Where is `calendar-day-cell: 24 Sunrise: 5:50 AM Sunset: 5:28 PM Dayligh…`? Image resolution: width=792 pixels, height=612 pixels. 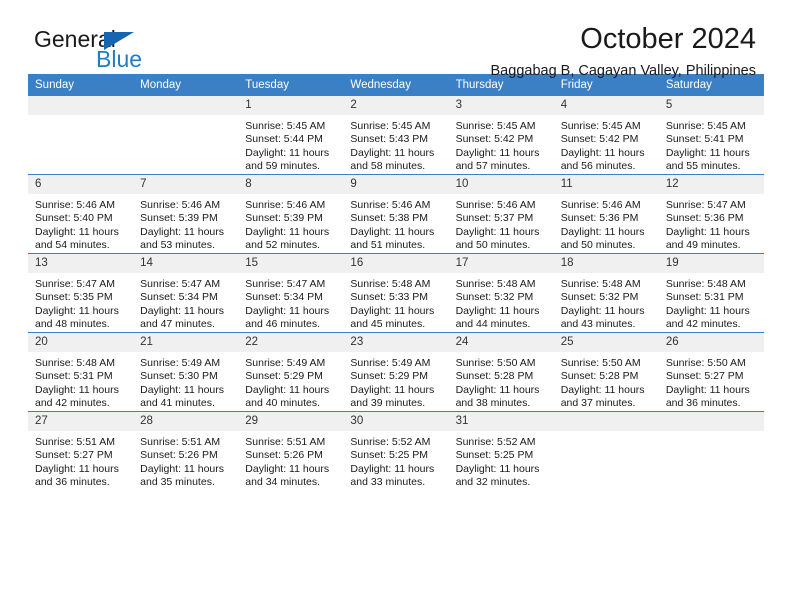
calendar-day-cell: 24 Sunrise: 5:50 AM Sunset: 5:28 PM Dayligh… is located at coordinates (501, 372).